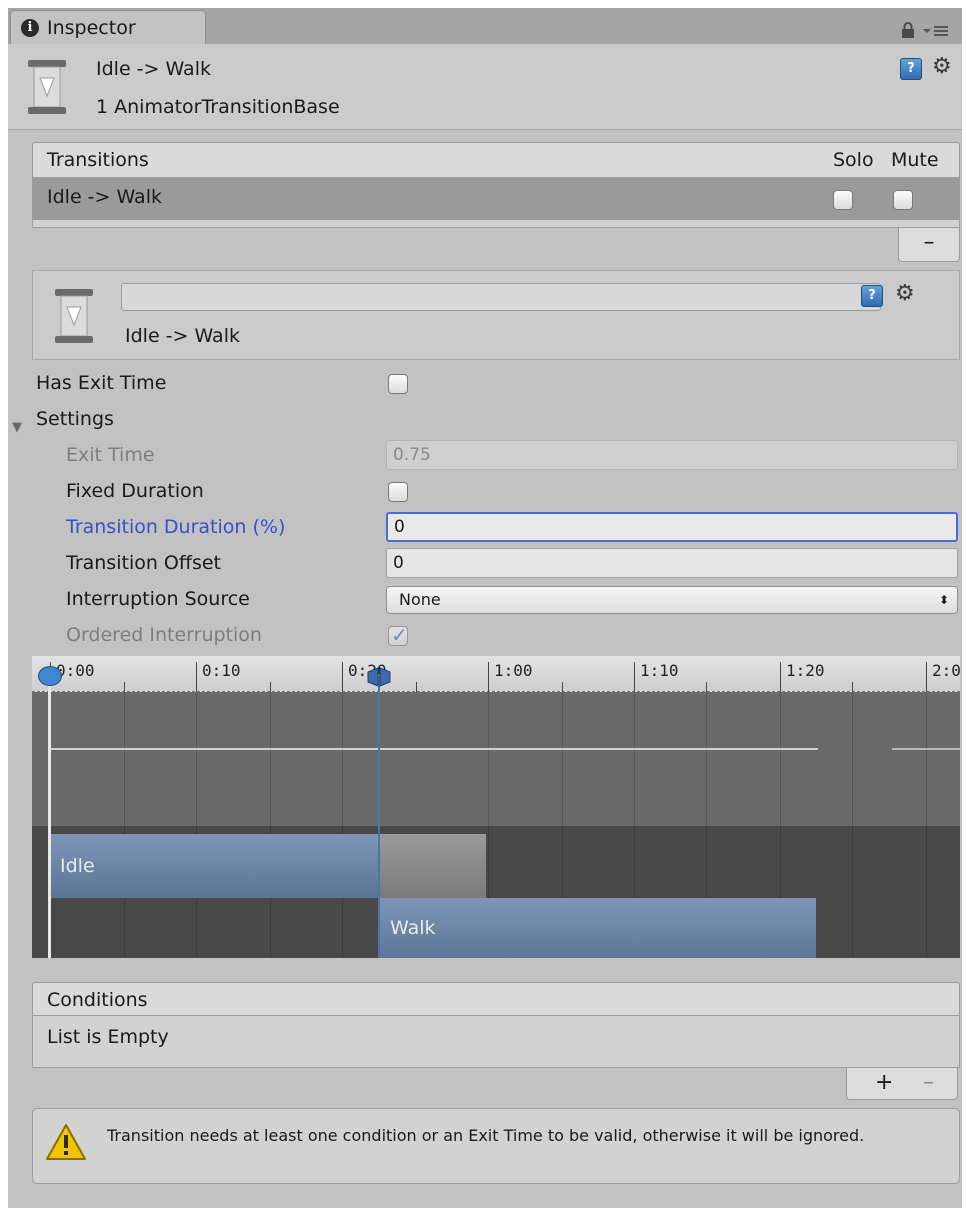 This screenshot has height=1212, width=966. What do you see at coordinates (108, 1037) in the screenshot?
I see `conditions-empty-text: List is Empty` at bounding box center [108, 1037].